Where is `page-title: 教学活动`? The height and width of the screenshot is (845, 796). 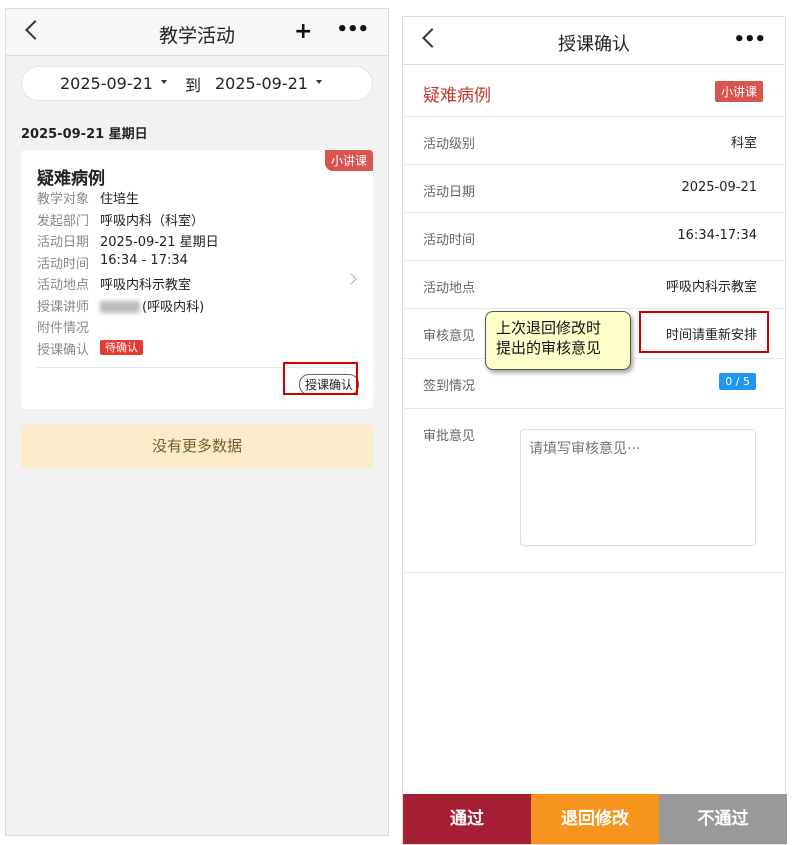 page-title: 教学活动 is located at coordinates (196, 36).